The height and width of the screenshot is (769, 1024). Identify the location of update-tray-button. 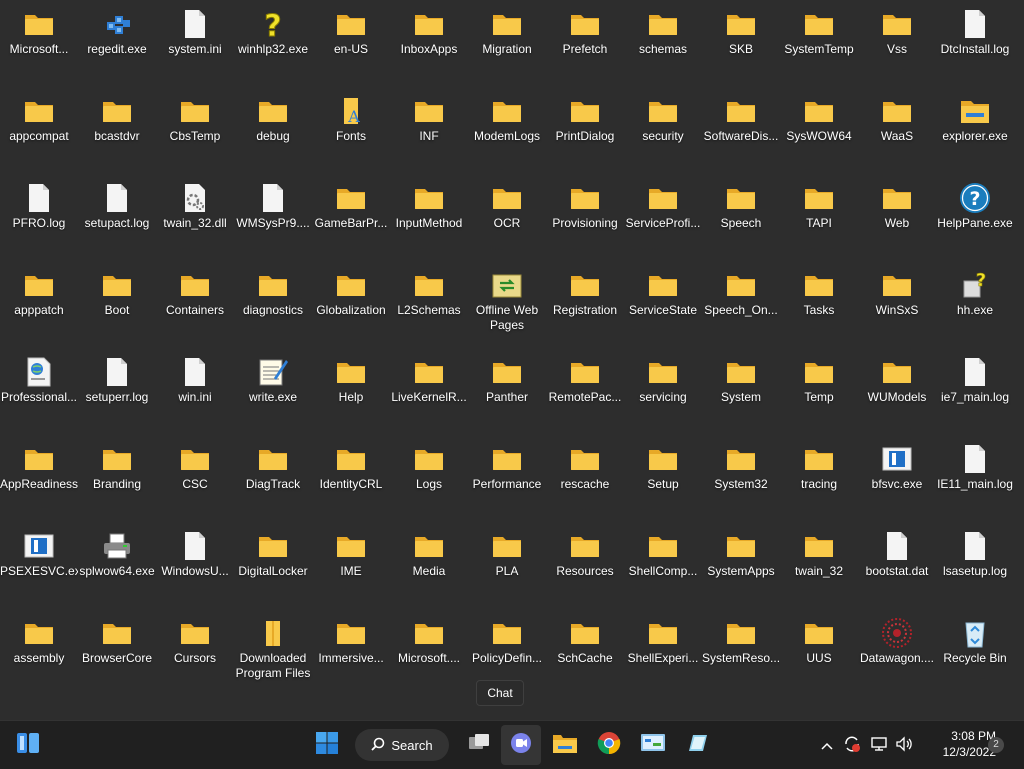
(852, 745).